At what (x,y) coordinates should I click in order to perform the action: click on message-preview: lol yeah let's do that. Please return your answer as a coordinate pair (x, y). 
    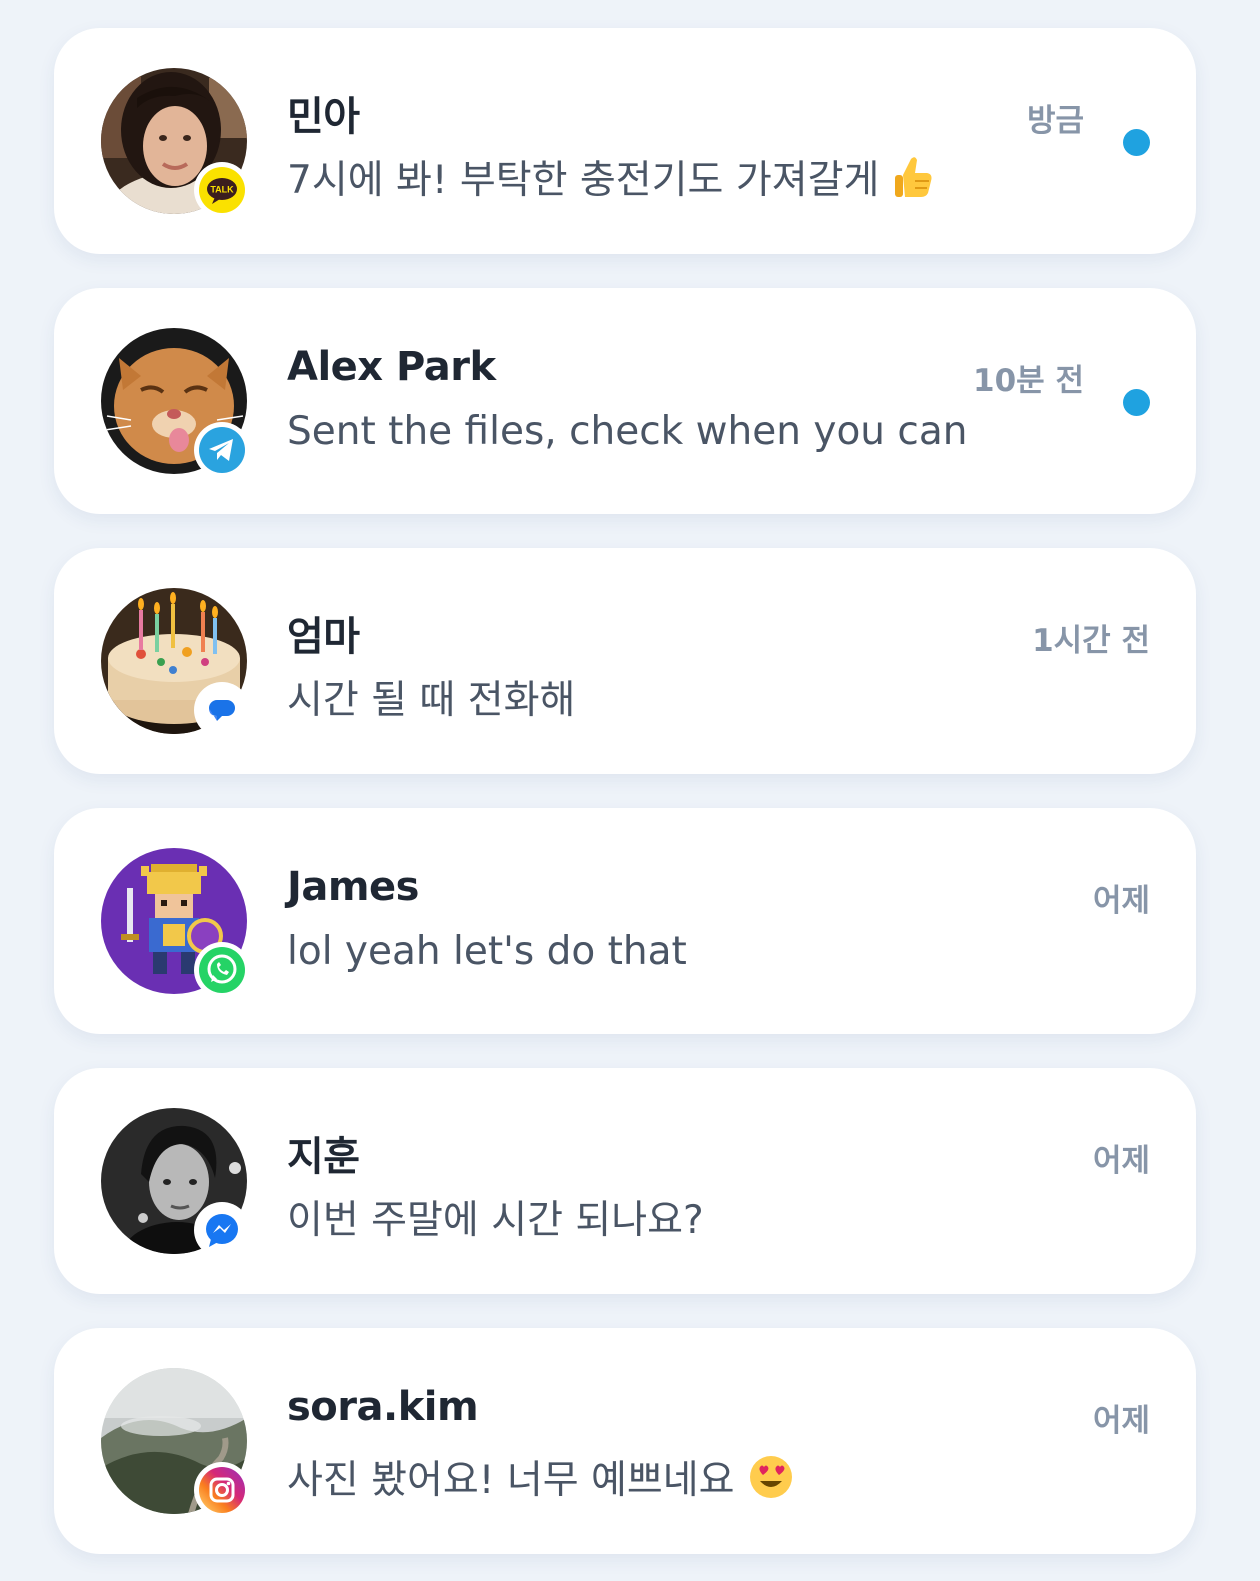
    Looking at the image, I should click on (487, 951).